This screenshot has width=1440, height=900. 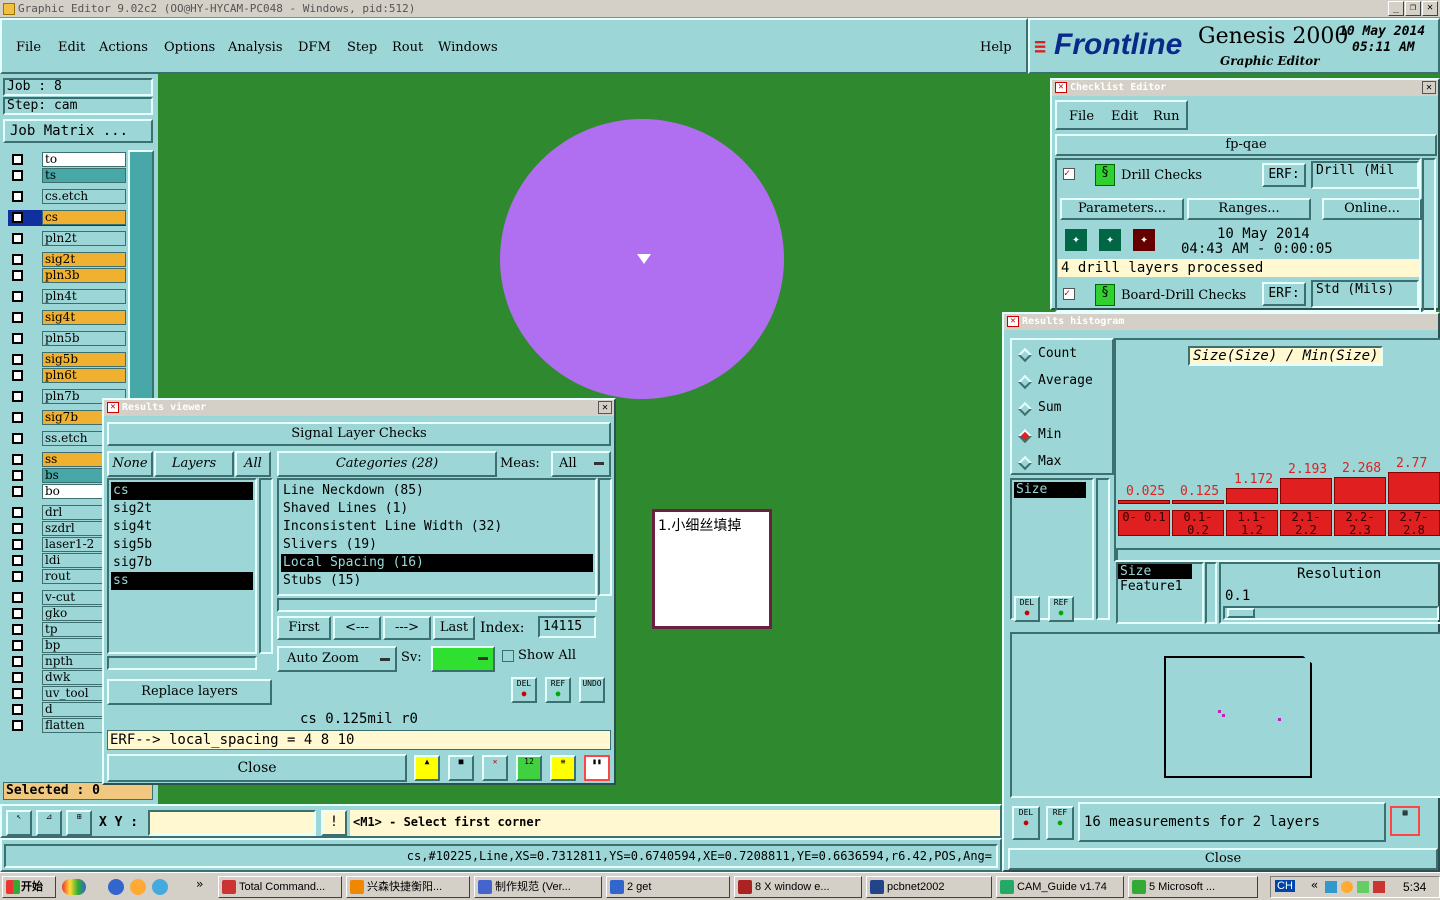 What do you see at coordinates (437, 581) in the screenshot?
I see `category-item: Stubs (15)` at bounding box center [437, 581].